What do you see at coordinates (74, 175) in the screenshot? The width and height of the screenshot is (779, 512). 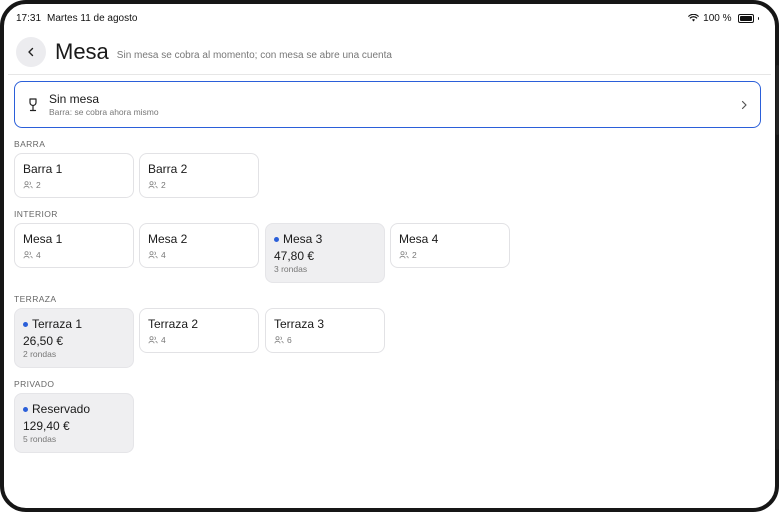 I see `table-tile-barra-1: Barra 1 2` at bounding box center [74, 175].